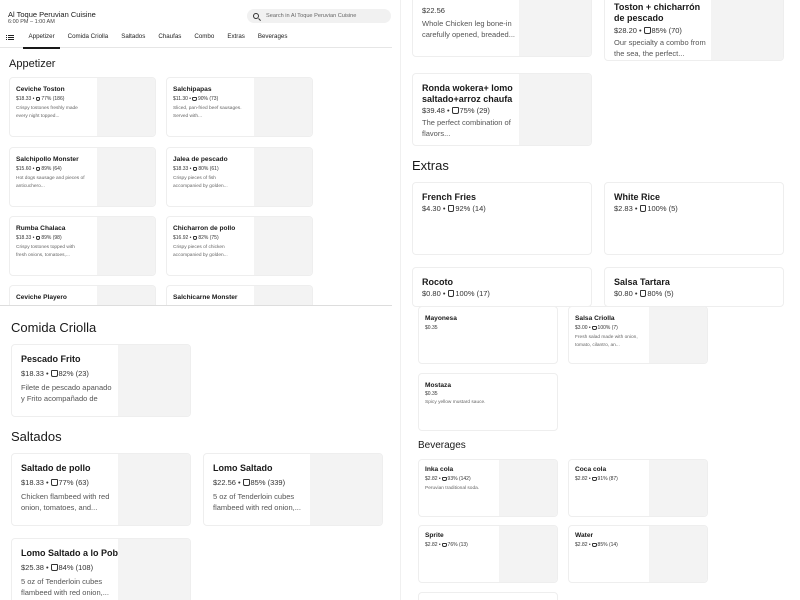 This screenshot has height=600, width=800. I want to click on menu-item-card: Mayonesa $0.35, so click(488, 335).